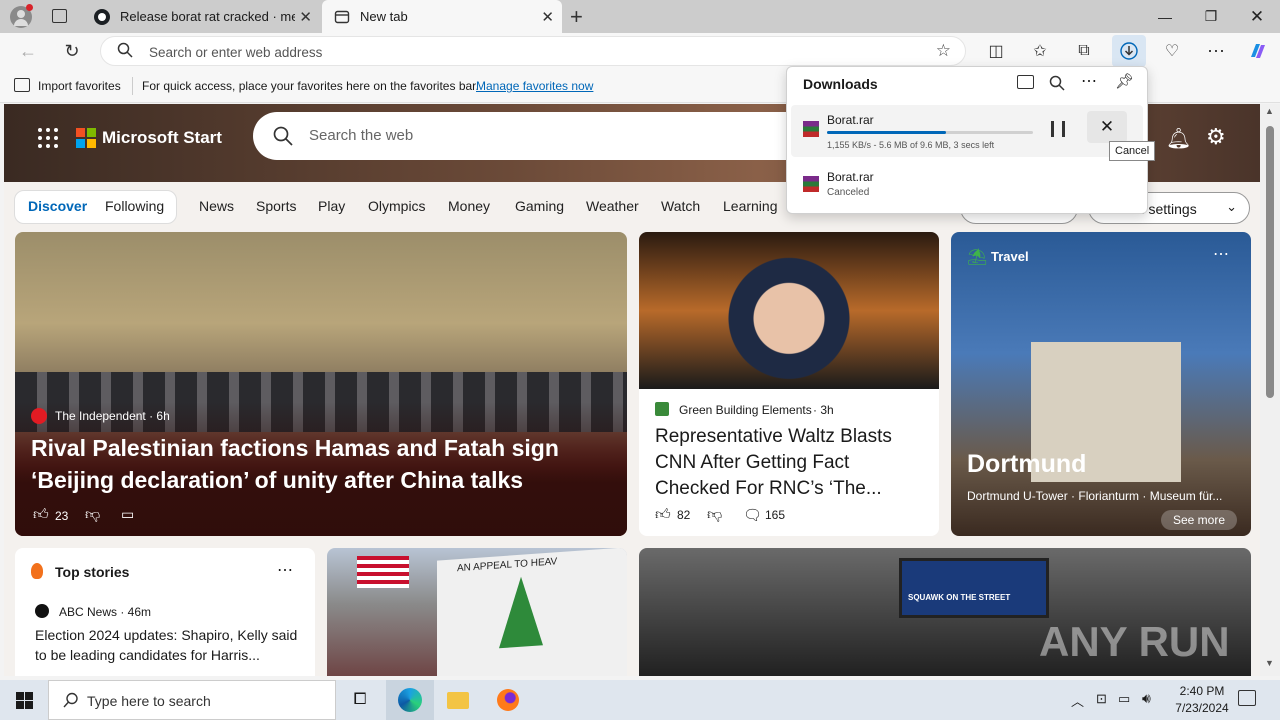 Image resolution: width=1280 pixels, height=720 pixels. Describe the element at coordinates (397, 206) in the screenshot. I see `nav-olympics: Olympics` at that location.